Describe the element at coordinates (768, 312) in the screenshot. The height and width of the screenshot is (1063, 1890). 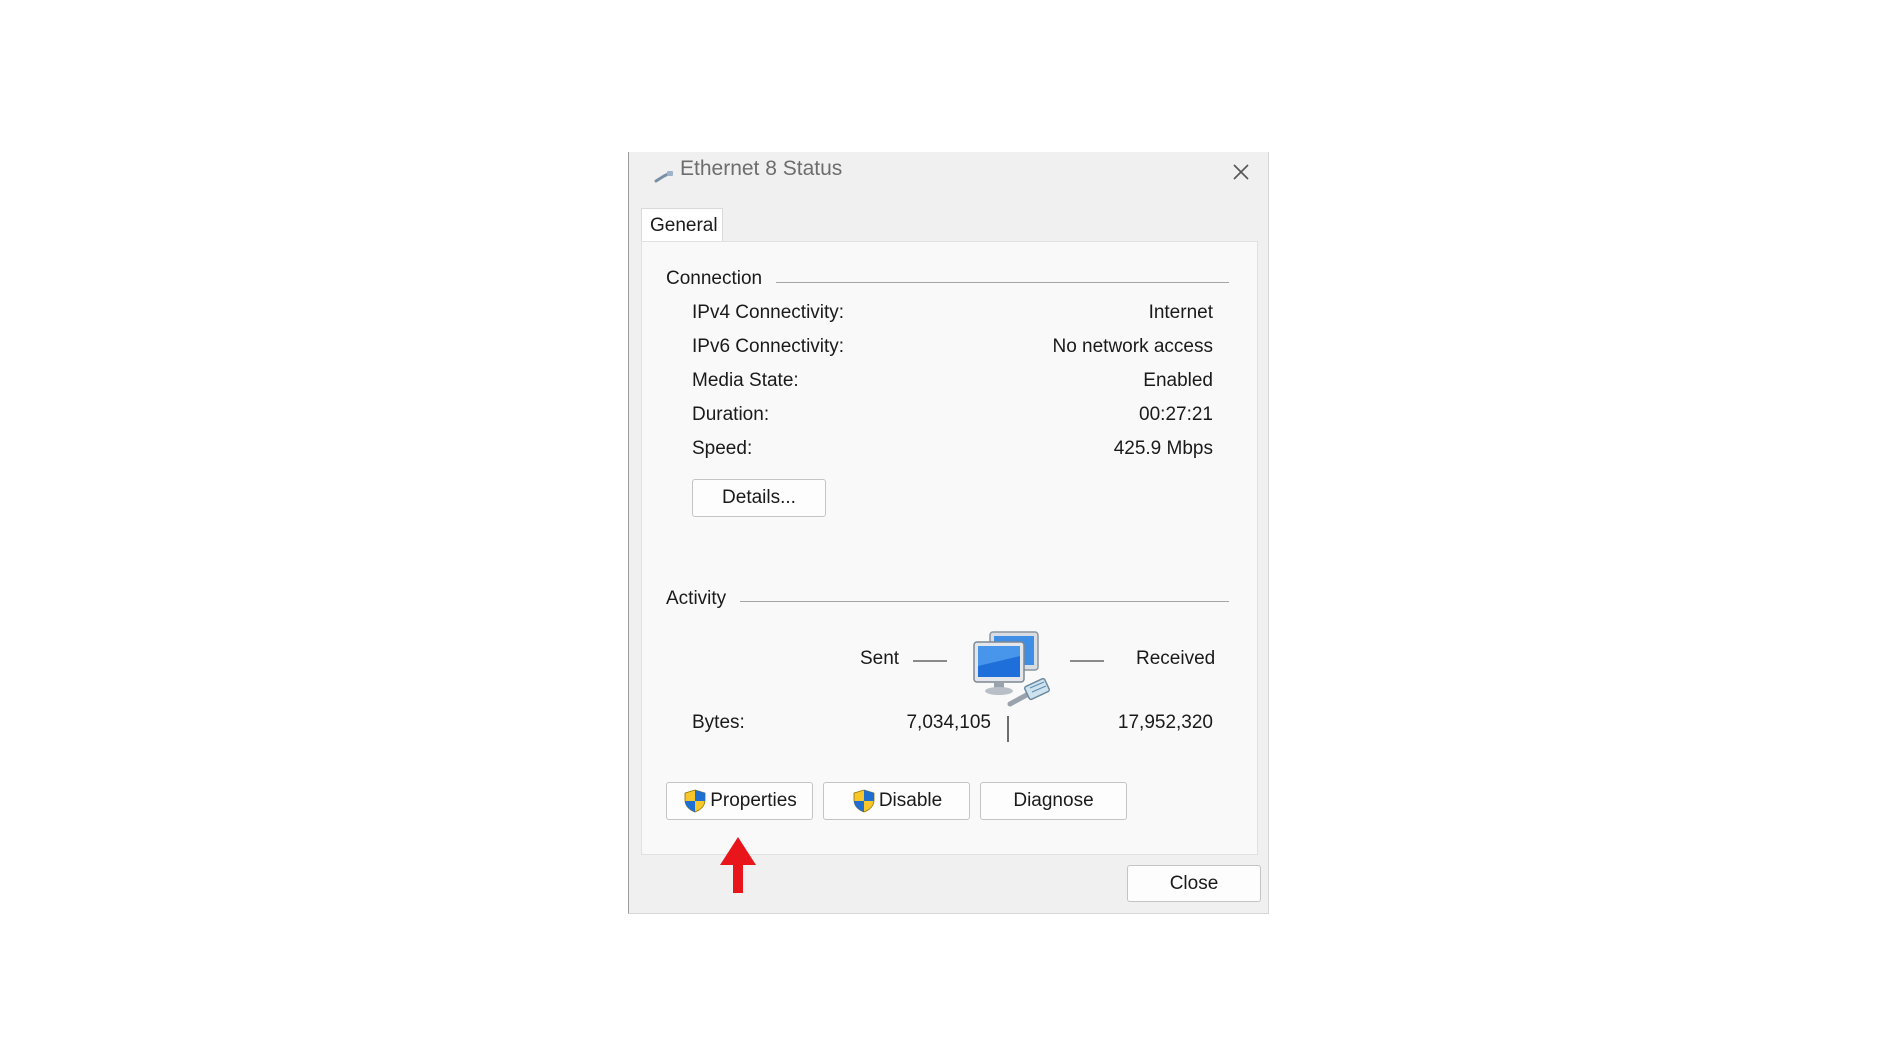
I see `ipv4-label: IPv4 Connectivity:` at that location.